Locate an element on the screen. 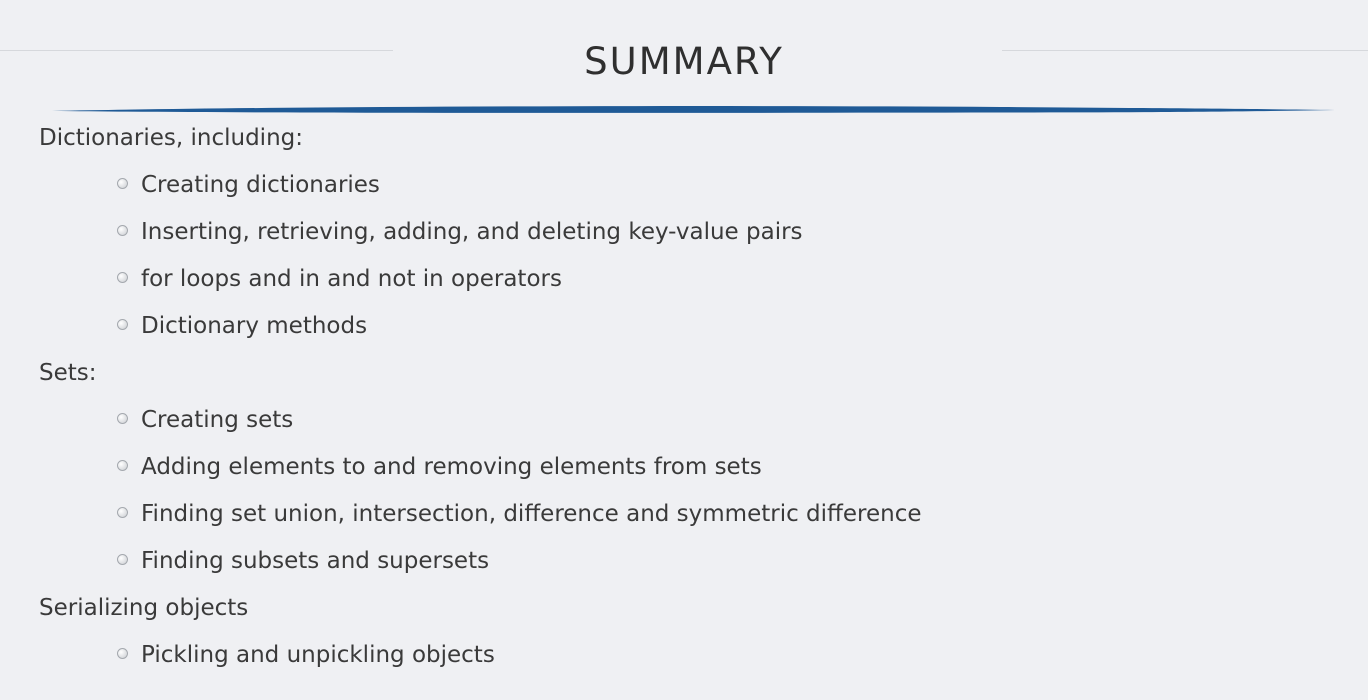 This screenshot has width=1368, height=700. list-item-text: Creating sets is located at coordinates (217, 420).